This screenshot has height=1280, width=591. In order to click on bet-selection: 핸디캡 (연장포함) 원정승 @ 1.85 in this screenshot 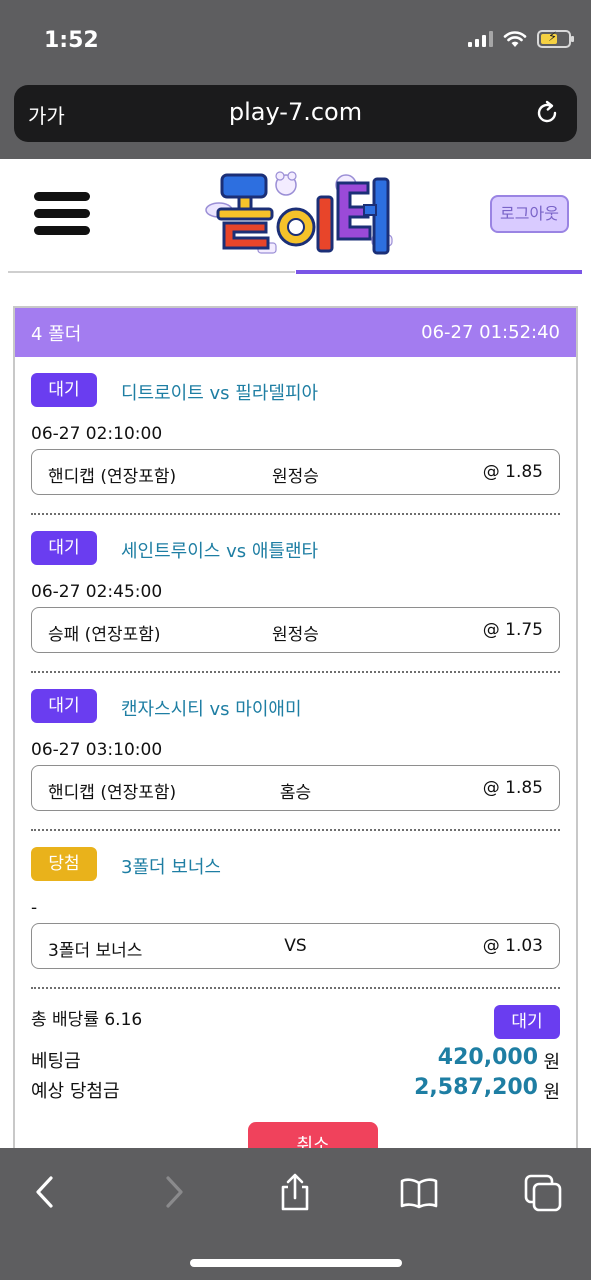, I will do `click(295, 472)`.